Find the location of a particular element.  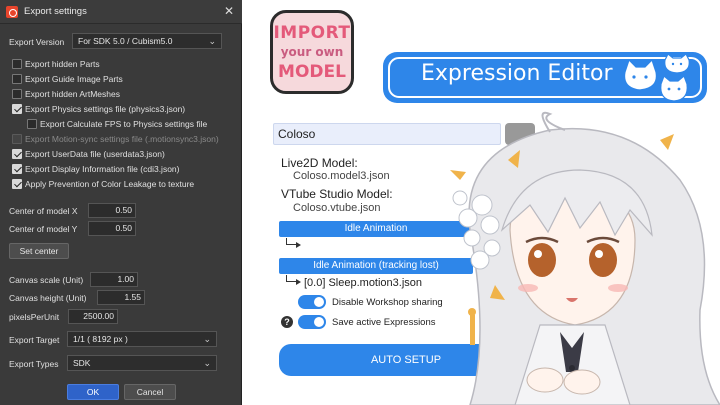

export-version-select: For SDK 5.0 / Cubism5.0 ⌄ is located at coordinates (147, 41).